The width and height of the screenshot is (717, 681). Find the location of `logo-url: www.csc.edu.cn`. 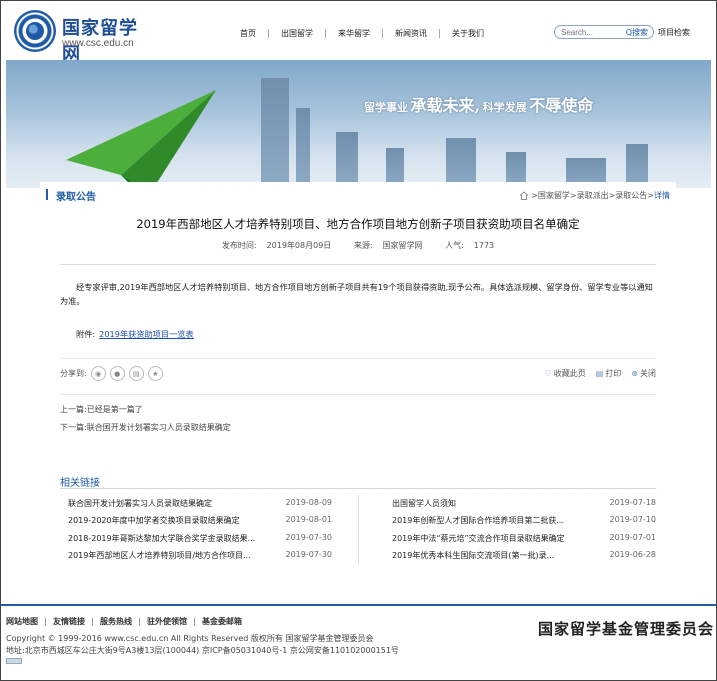

logo-url: www.csc.edu.cn is located at coordinates (98, 43).